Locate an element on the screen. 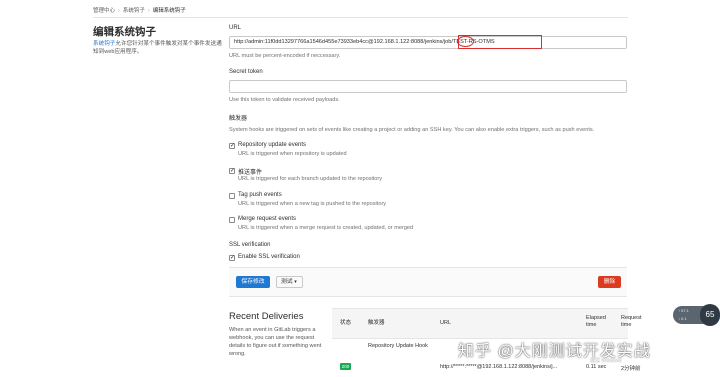 The width and height of the screenshot is (720, 377). merge-request-checkbox is located at coordinates (232, 220).